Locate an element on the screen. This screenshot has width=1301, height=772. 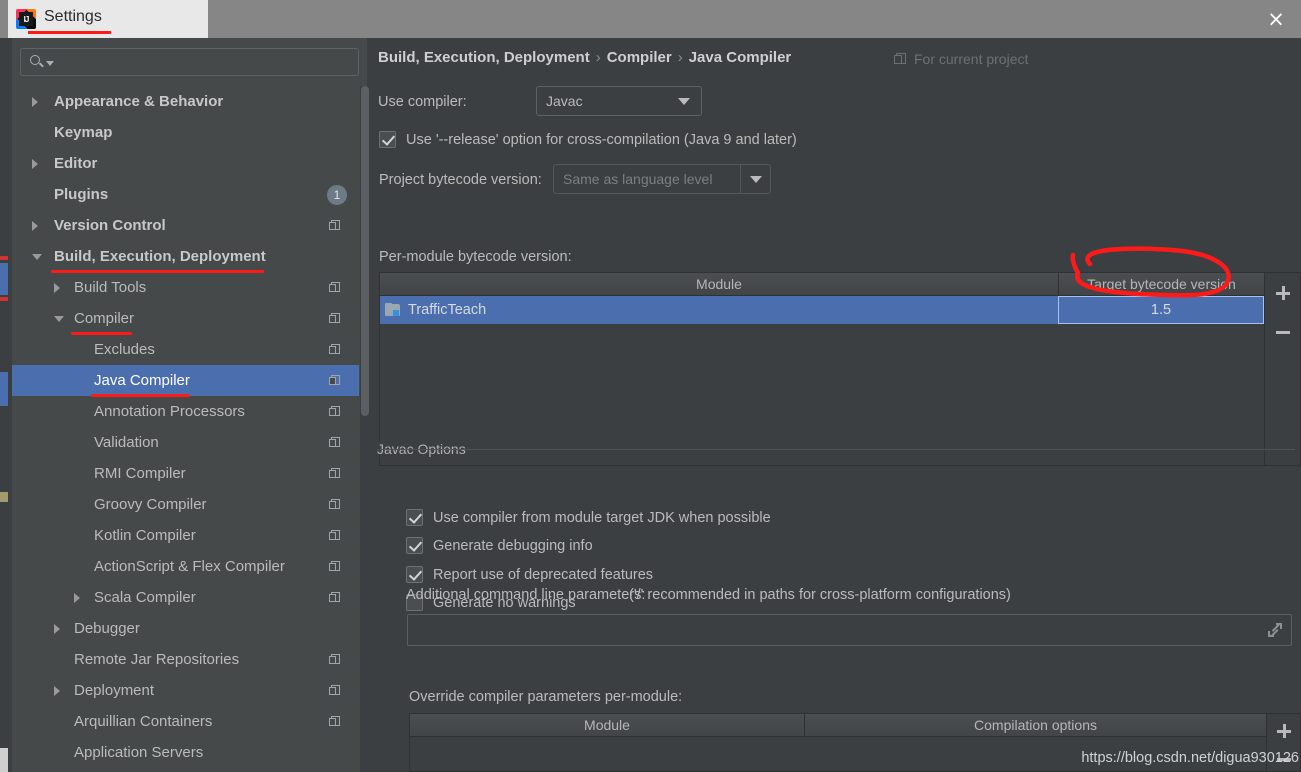
search-icon is located at coordinates (37, 62).